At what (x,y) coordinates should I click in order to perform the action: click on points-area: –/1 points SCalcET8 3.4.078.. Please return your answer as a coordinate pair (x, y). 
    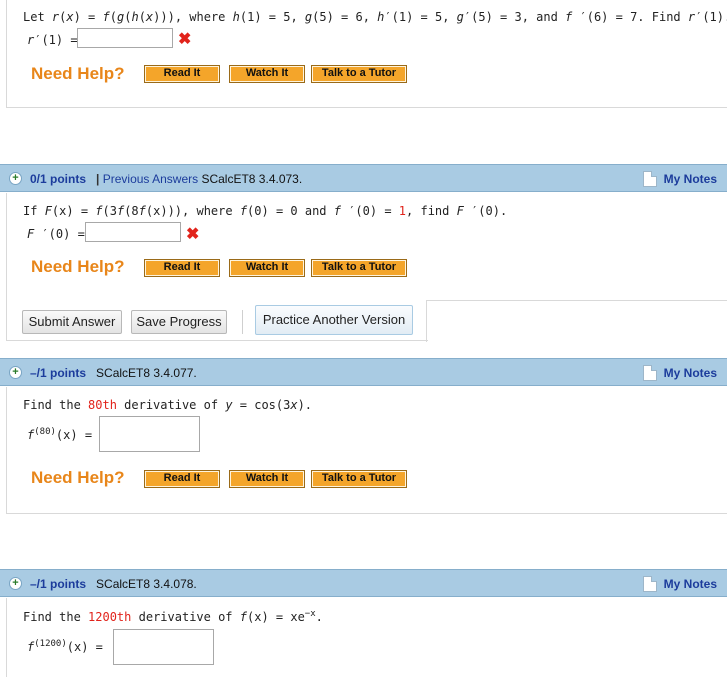
    Looking at the image, I should click on (113, 584).